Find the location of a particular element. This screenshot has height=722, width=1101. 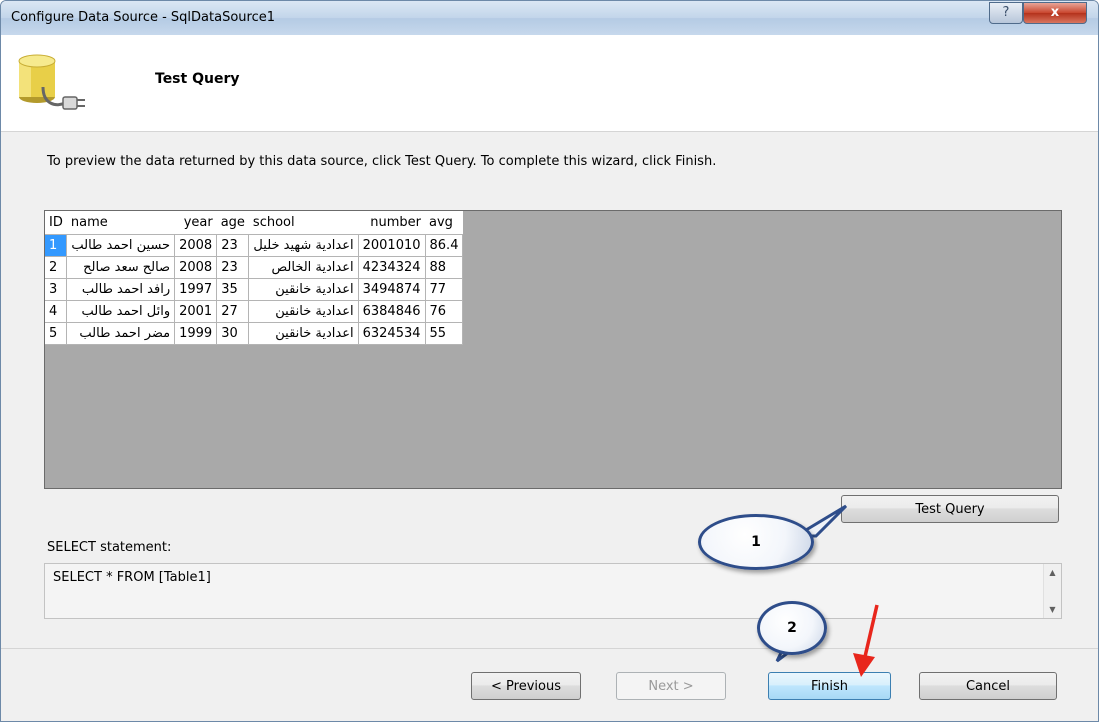

table-cell-year: 1999 is located at coordinates (196, 333).